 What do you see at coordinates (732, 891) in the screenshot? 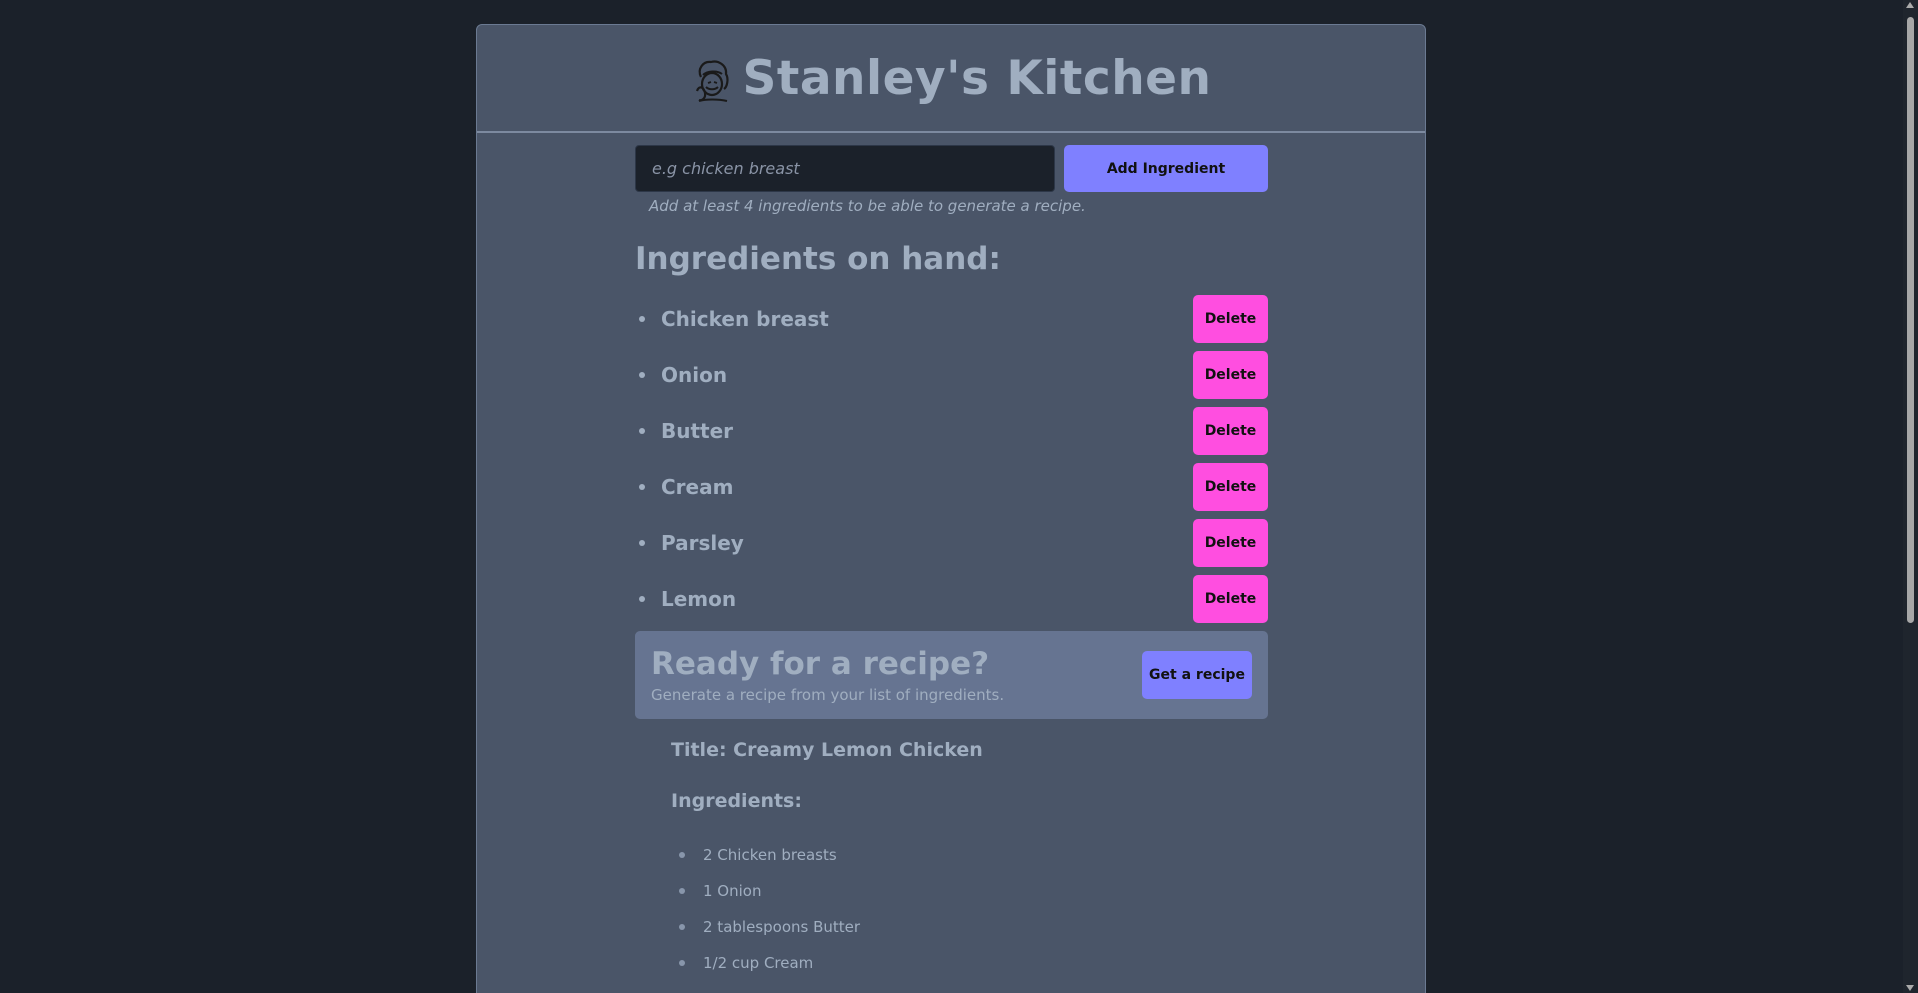
I see `recipe-ingredient-text: 1 Onion` at bounding box center [732, 891].